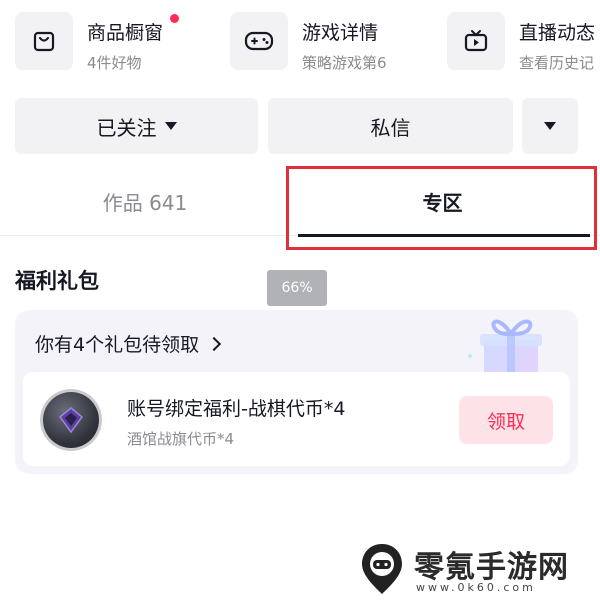  I want to click on gift-pack-avatar, so click(71, 420).